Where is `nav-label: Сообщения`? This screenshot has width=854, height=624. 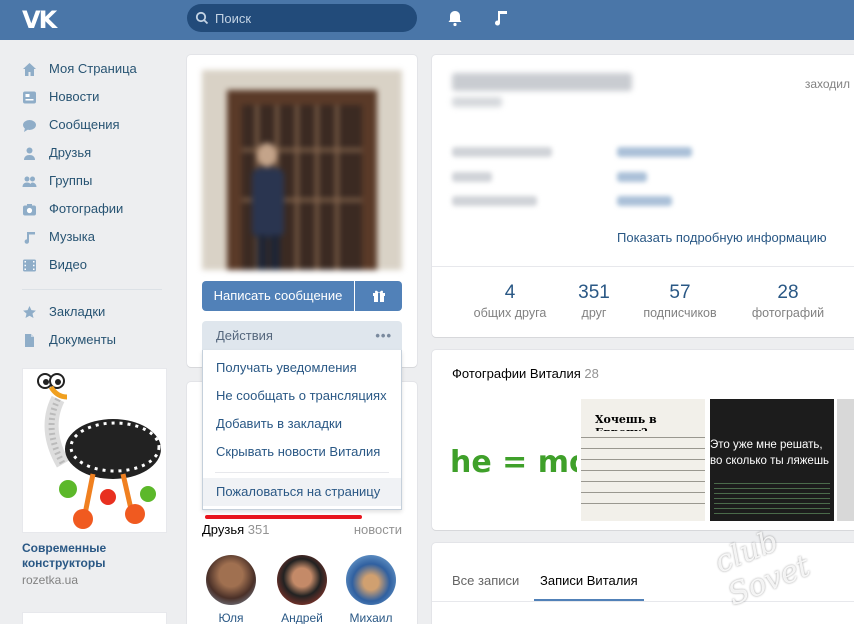
nav-label: Сообщения is located at coordinates (84, 124).